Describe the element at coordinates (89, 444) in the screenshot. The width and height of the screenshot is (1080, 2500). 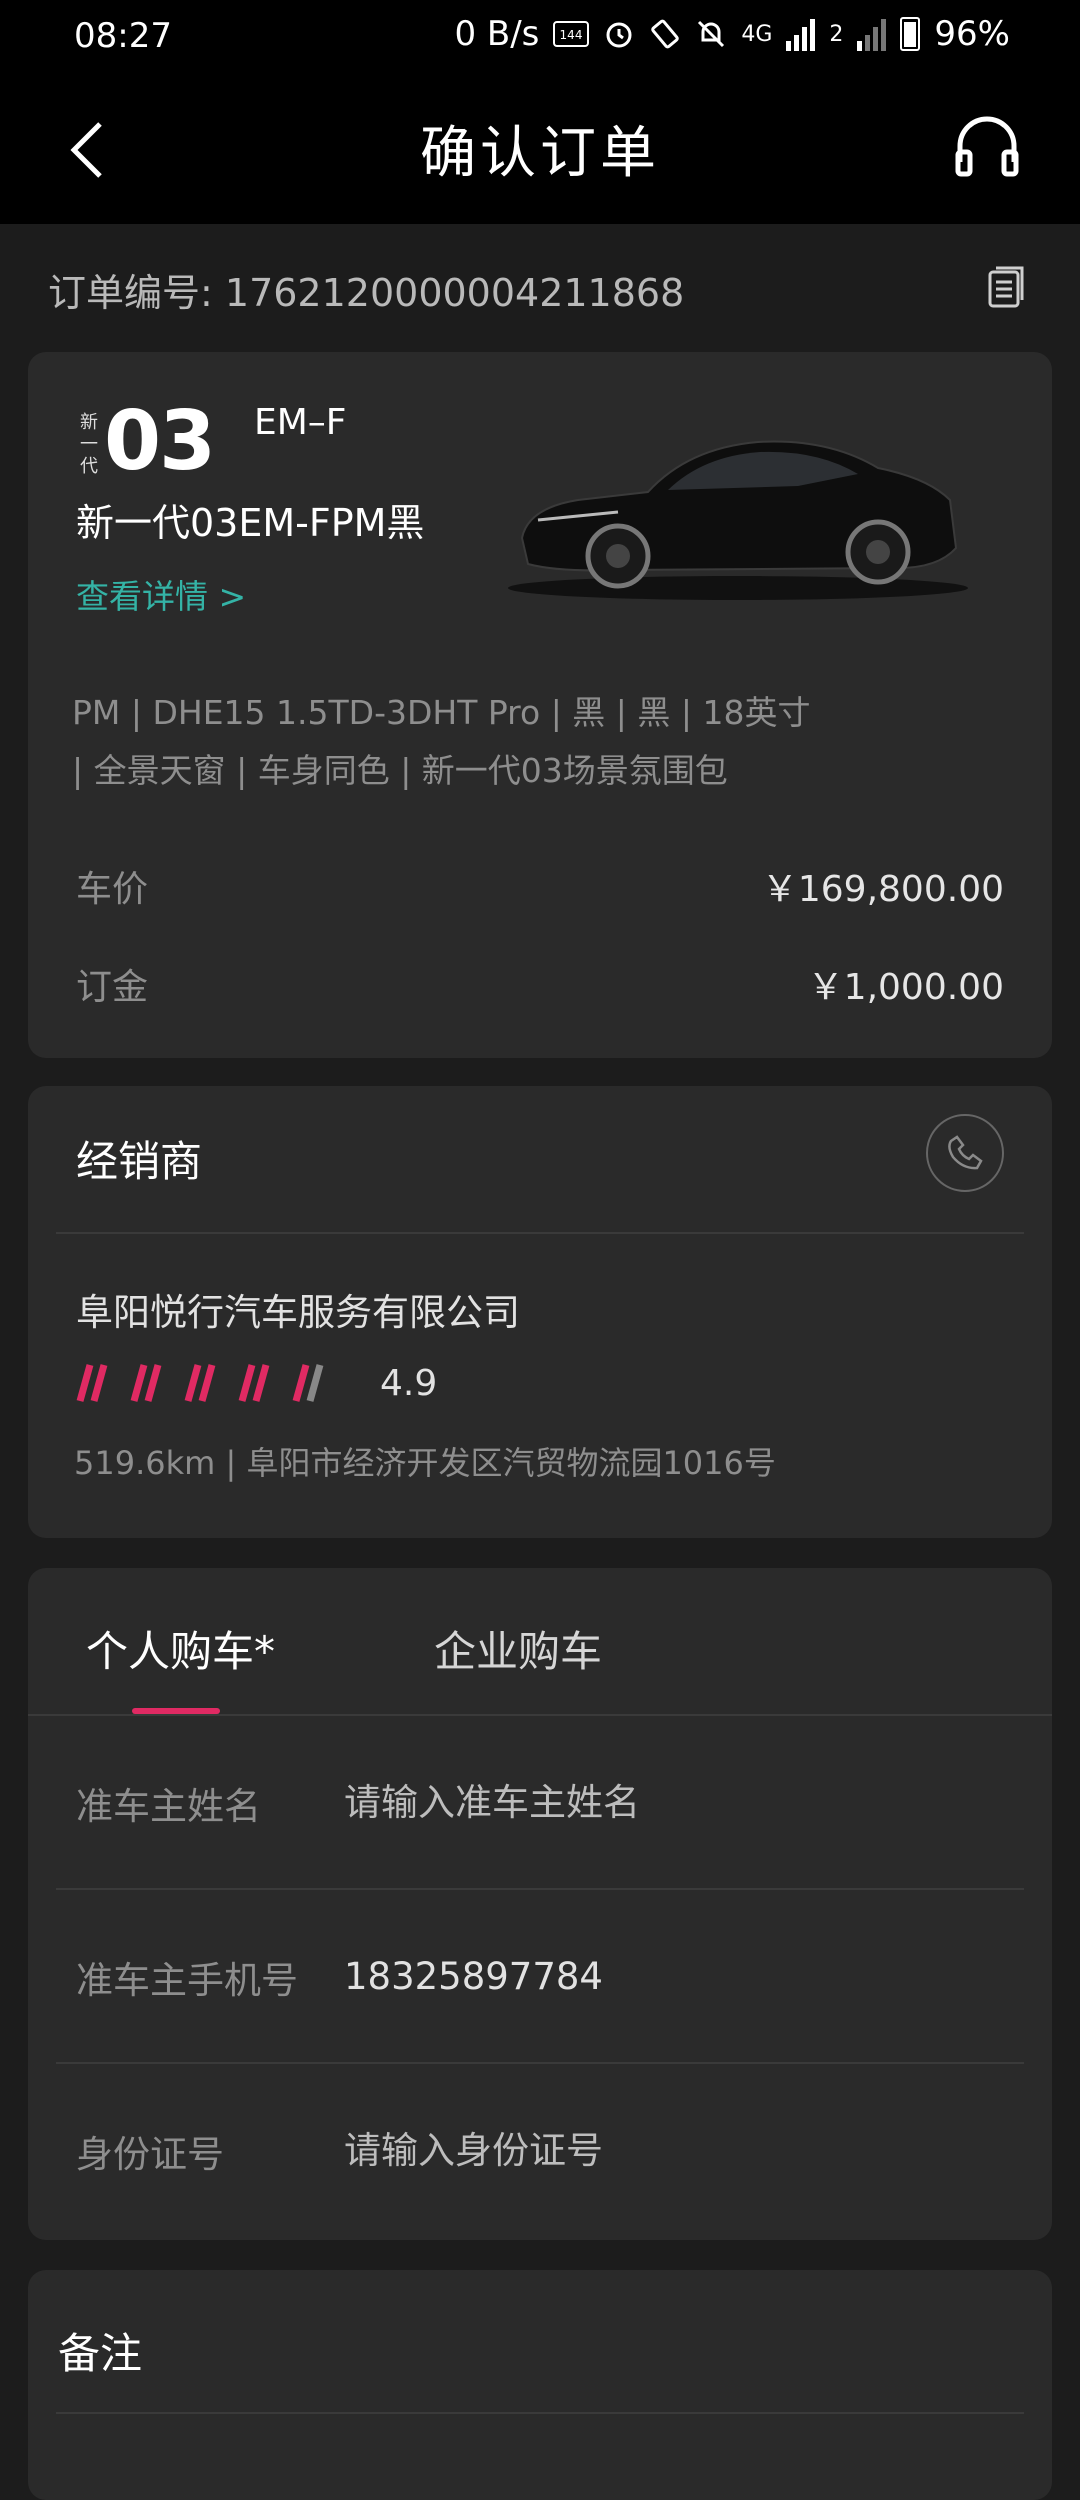
I see `logo-small-text: 新一代` at that location.